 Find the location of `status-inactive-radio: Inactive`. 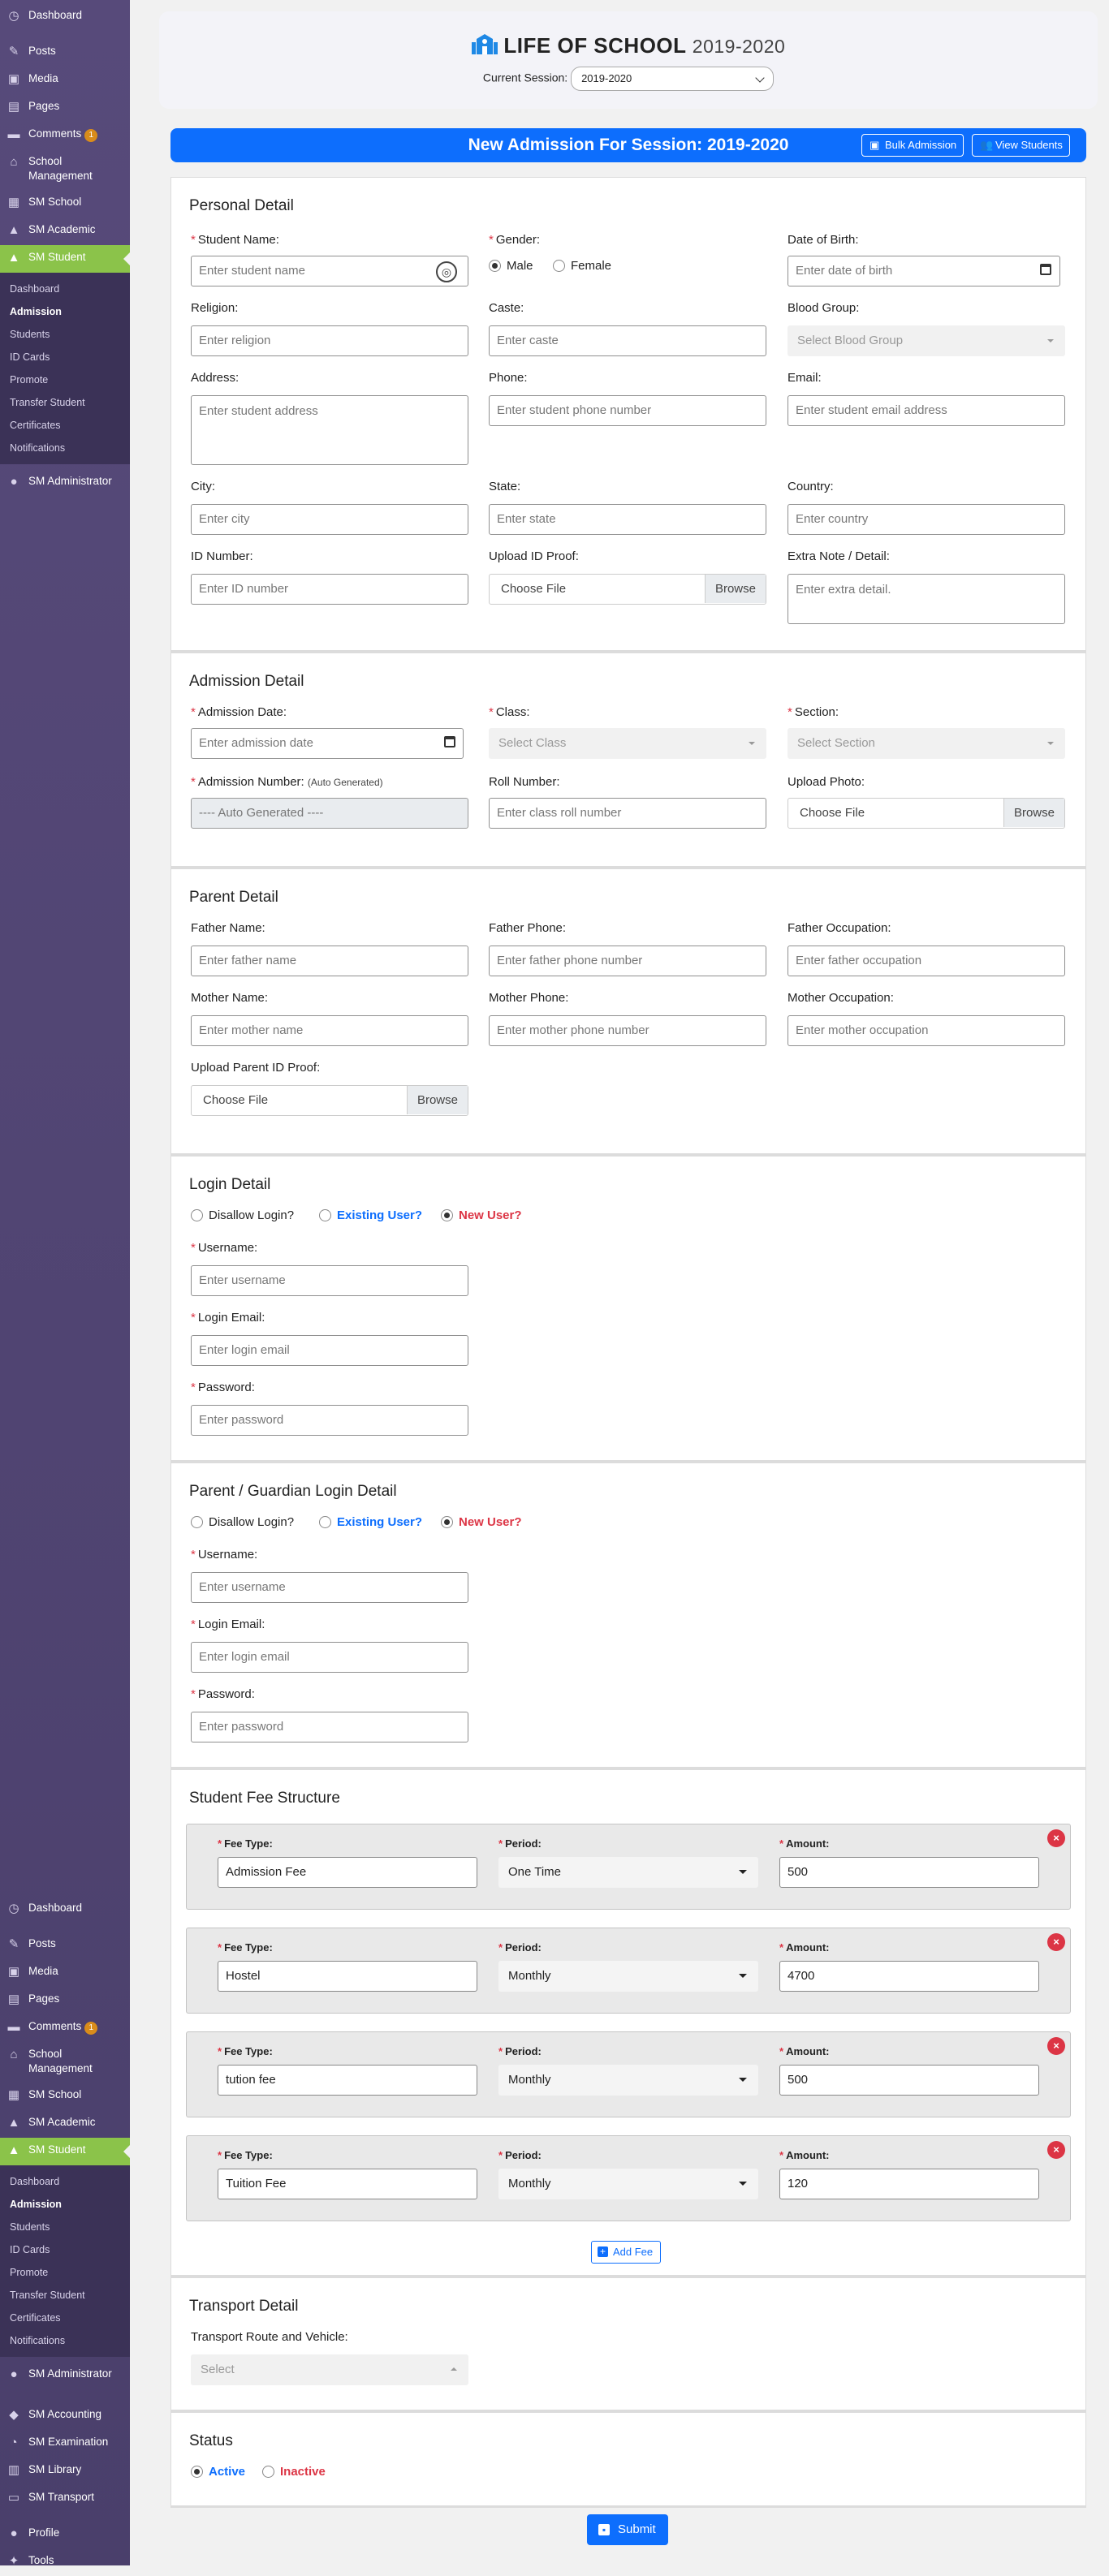

status-inactive-radio: Inactive is located at coordinates (294, 2472).